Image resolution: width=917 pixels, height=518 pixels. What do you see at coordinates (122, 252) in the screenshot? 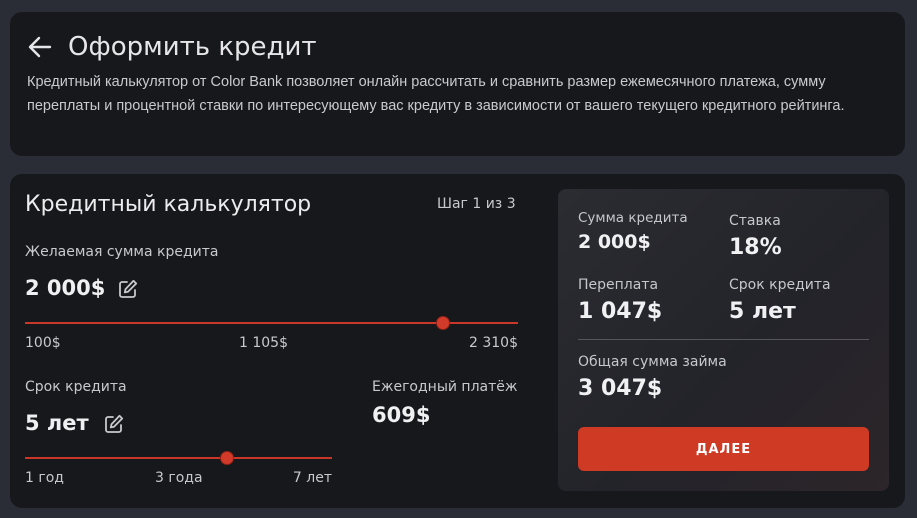
I see `amount-label: Желаемая сумма кредита` at bounding box center [122, 252].